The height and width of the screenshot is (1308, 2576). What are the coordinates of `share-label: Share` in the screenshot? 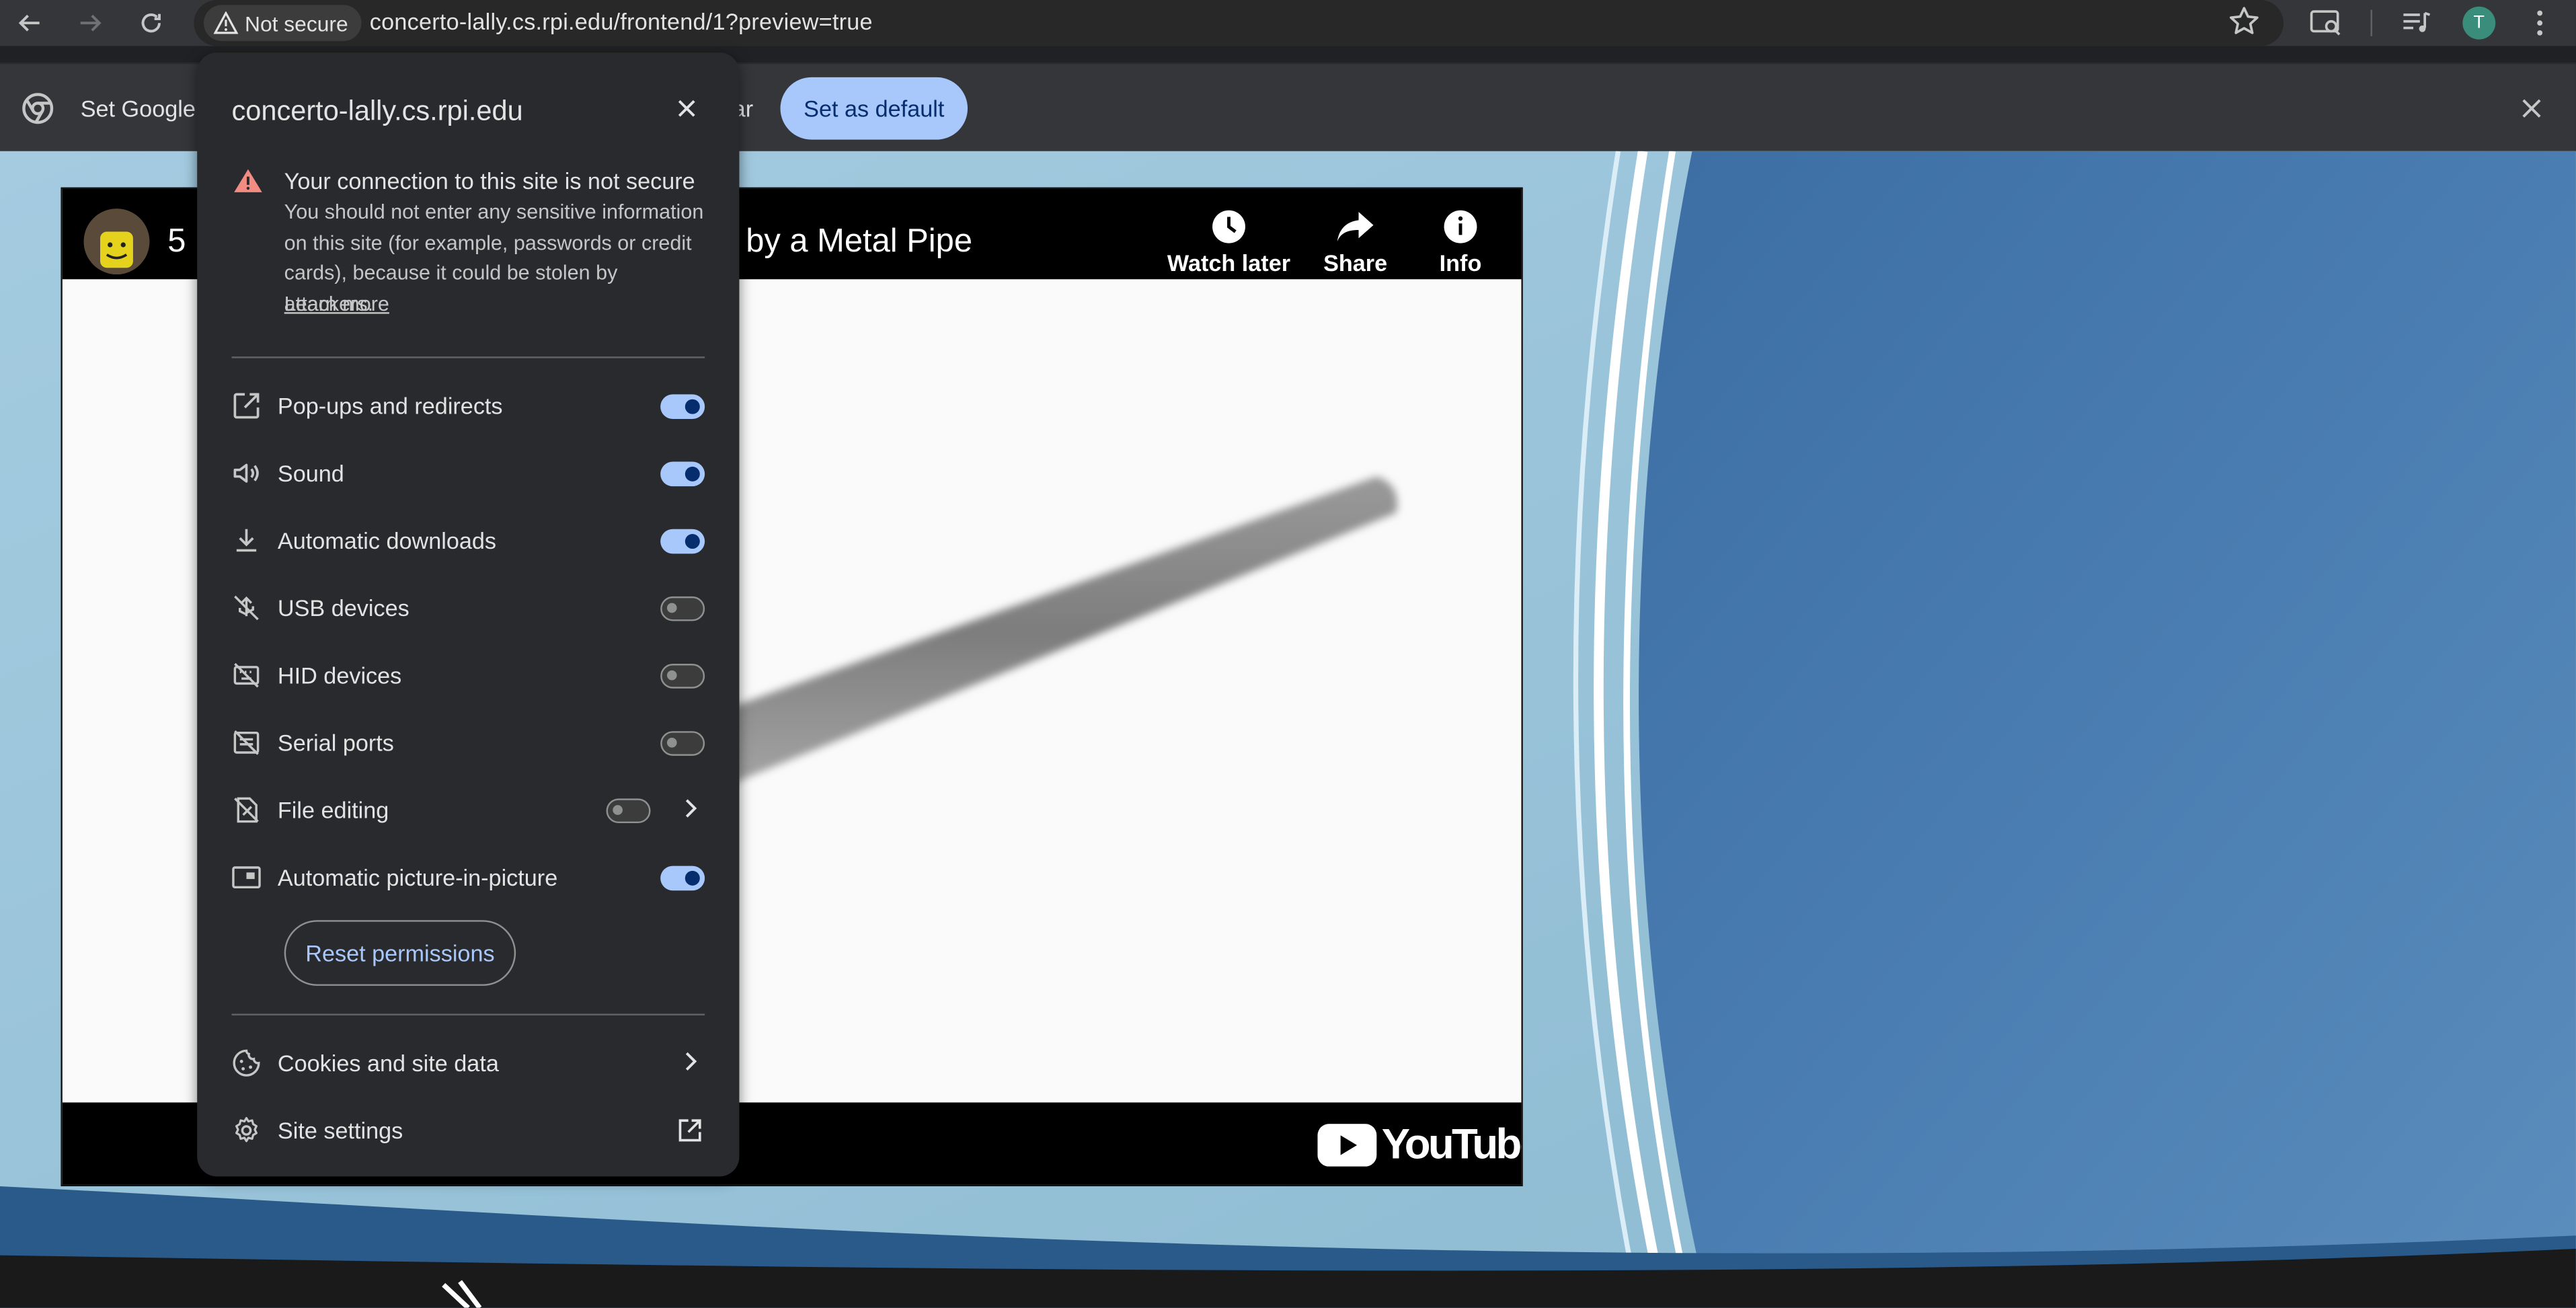 It's located at (1356, 262).